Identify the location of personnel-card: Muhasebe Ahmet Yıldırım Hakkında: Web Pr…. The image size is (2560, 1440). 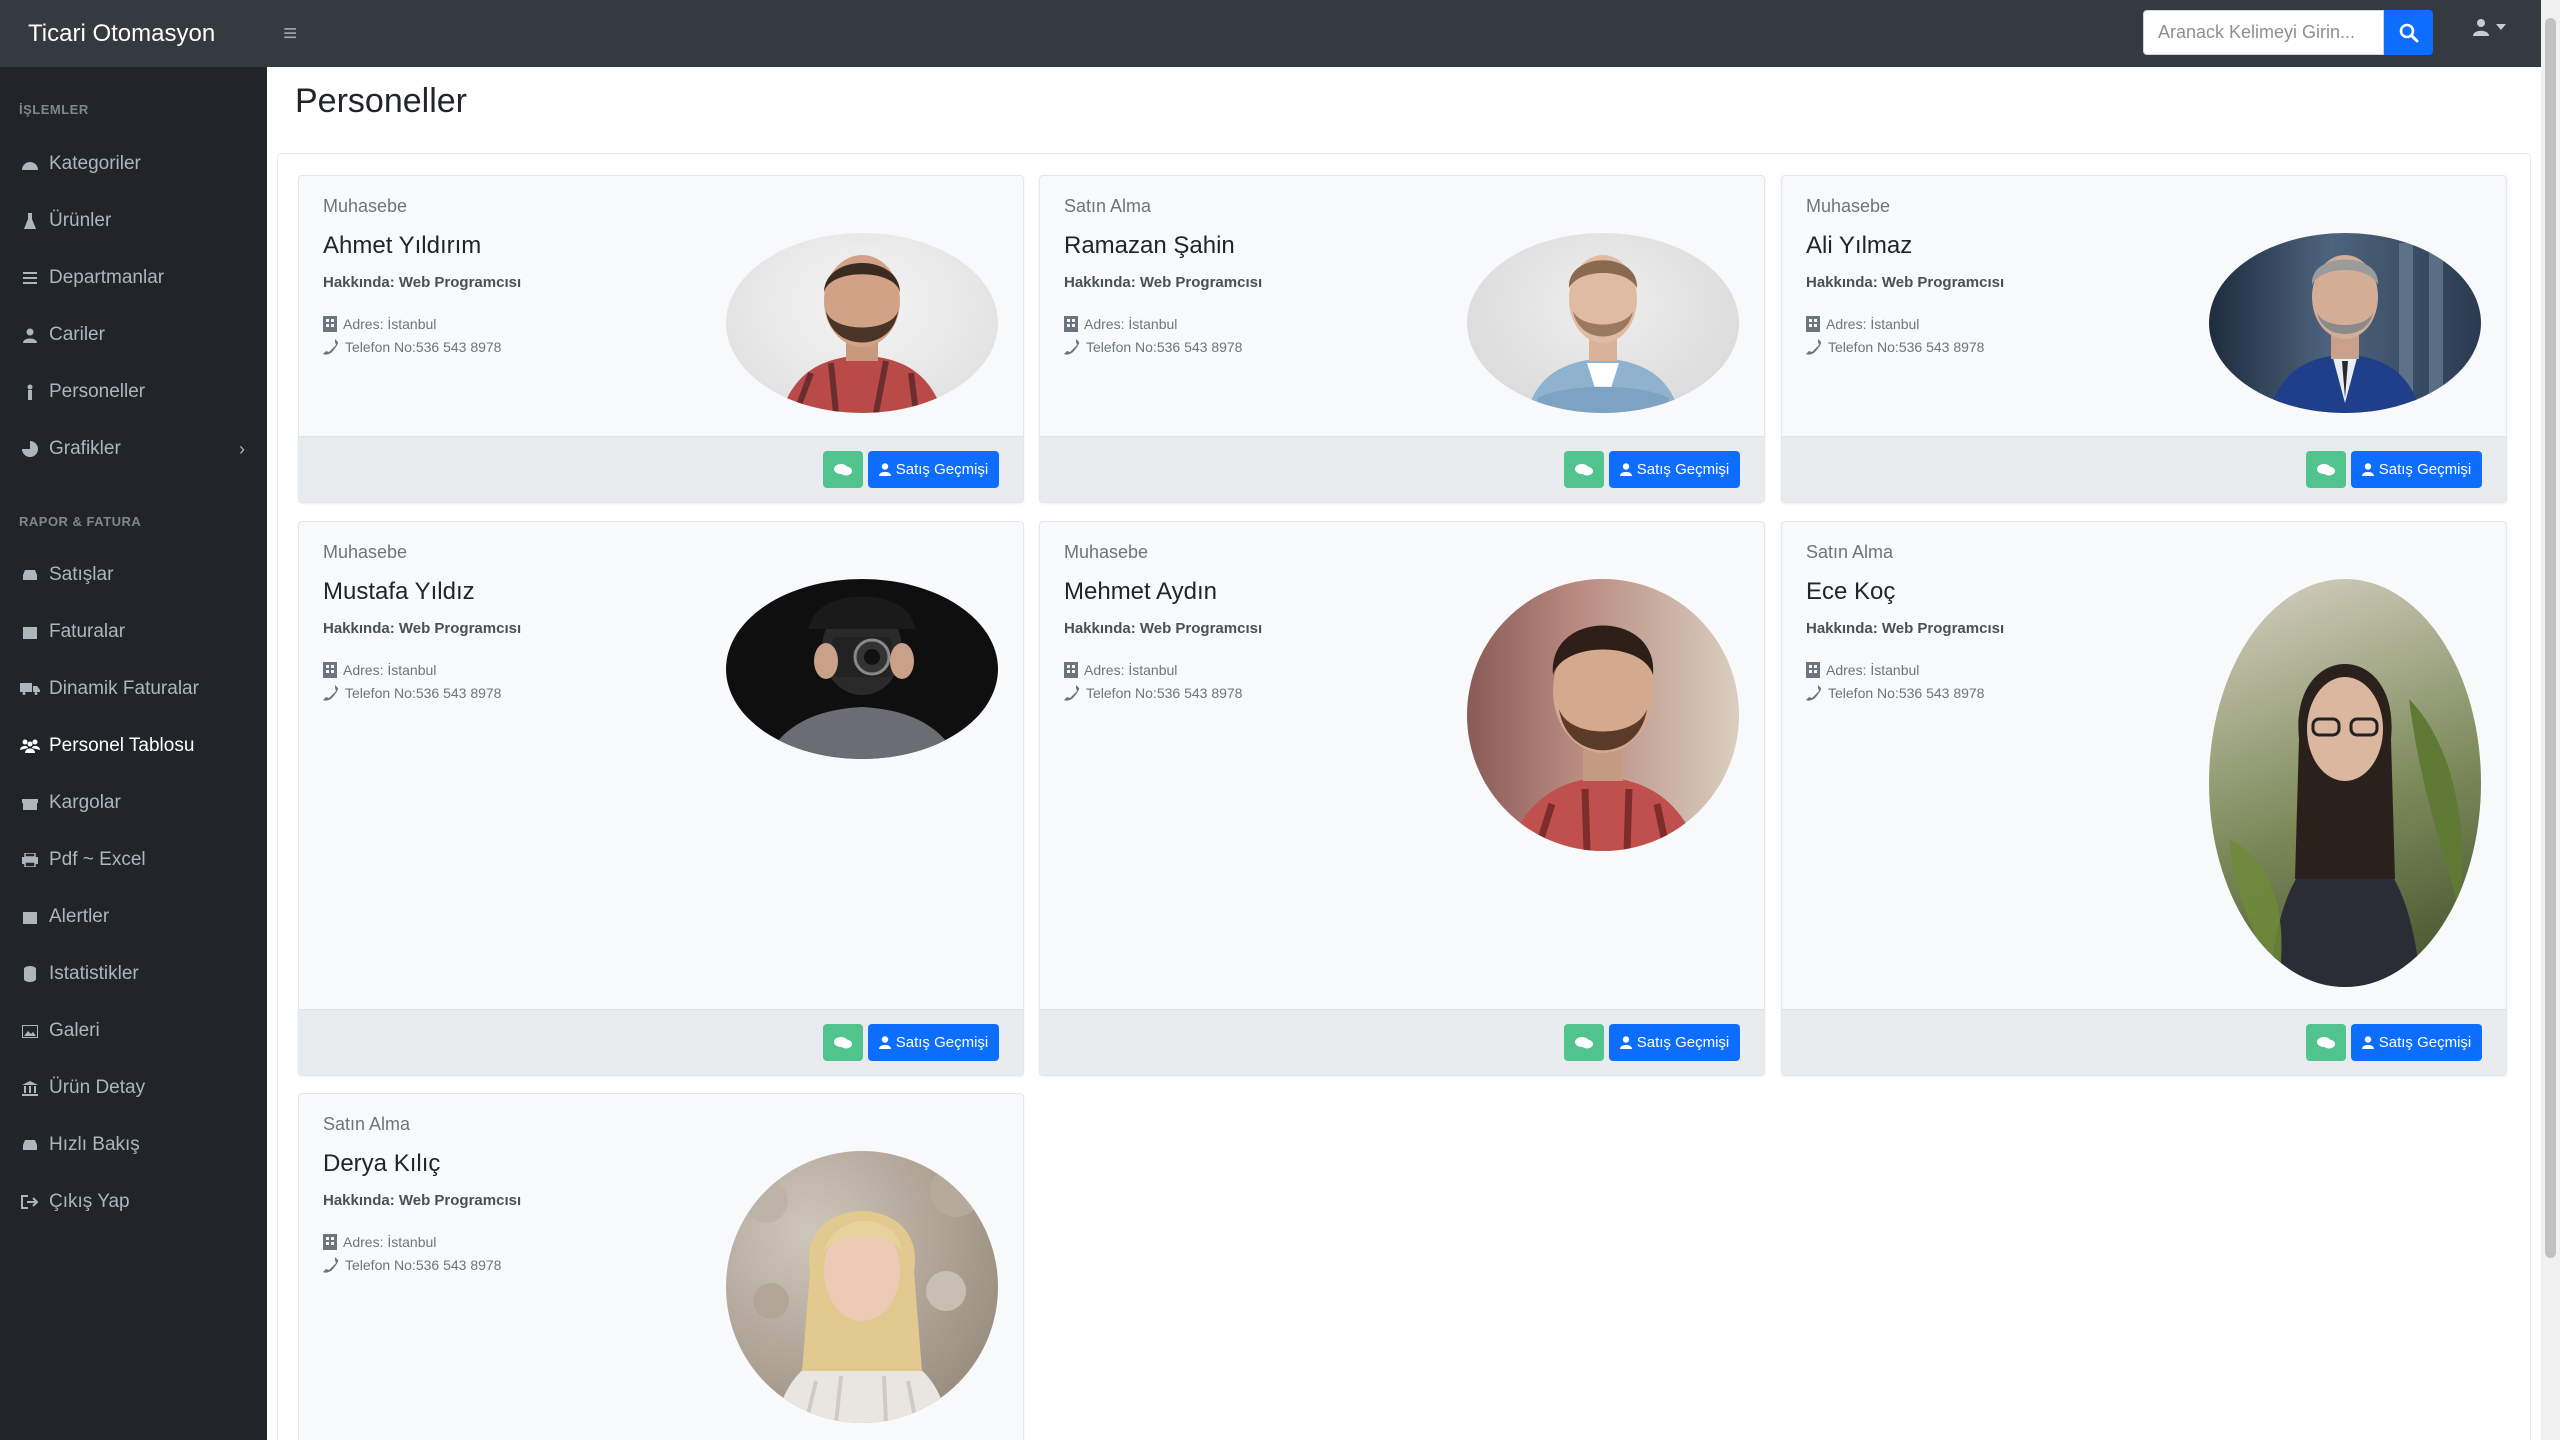
(661, 339).